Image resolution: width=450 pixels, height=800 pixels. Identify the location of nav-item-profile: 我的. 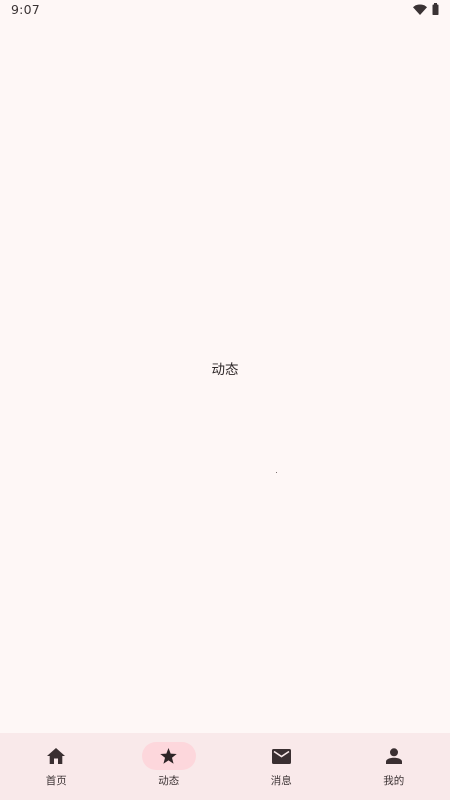
(394, 766).